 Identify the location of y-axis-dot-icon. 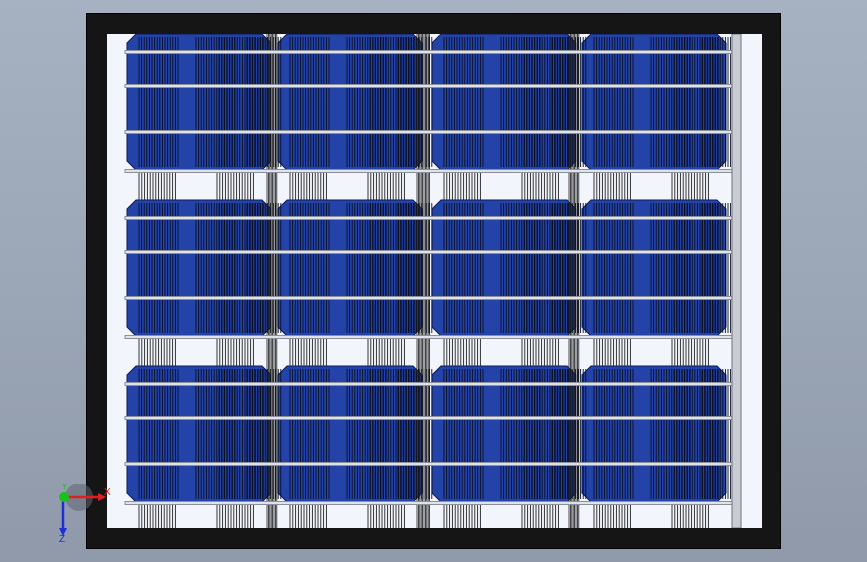
(64, 497).